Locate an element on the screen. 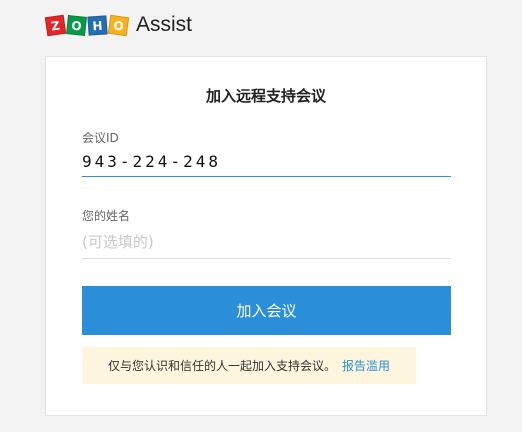 This screenshot has width=522, height=432. logo-letter: Z is located at coordinates (55, 25).